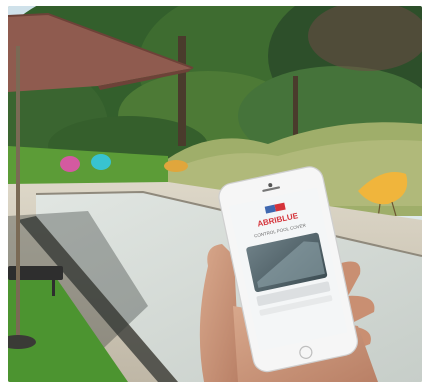 The height and width of the screenshot is (388, 430). I want to click on pink-chair, so click(70, 164).